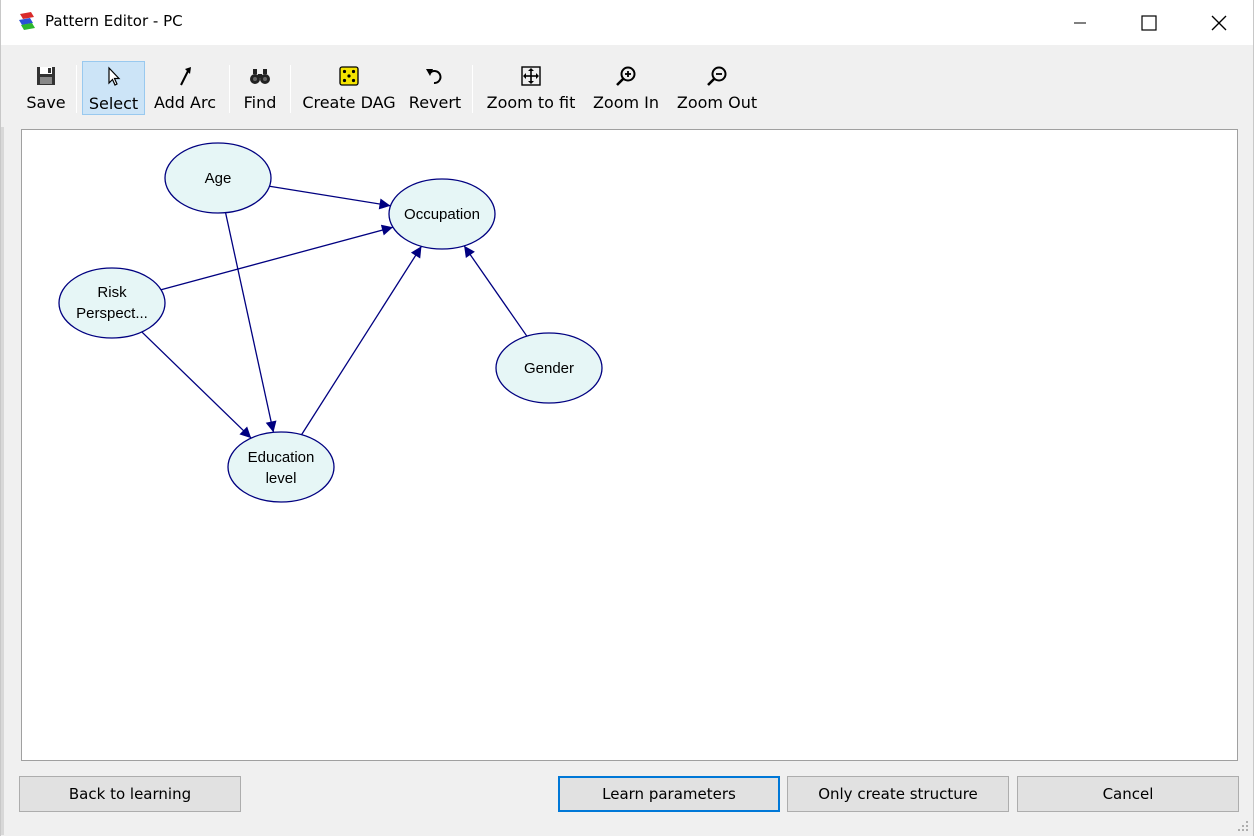 This screenshot has width=1254, height=836. What do you see at coordinates (330, 197) in the screenshot?
I see `edge-age-to-occupation` at bounding box center [330, 197].